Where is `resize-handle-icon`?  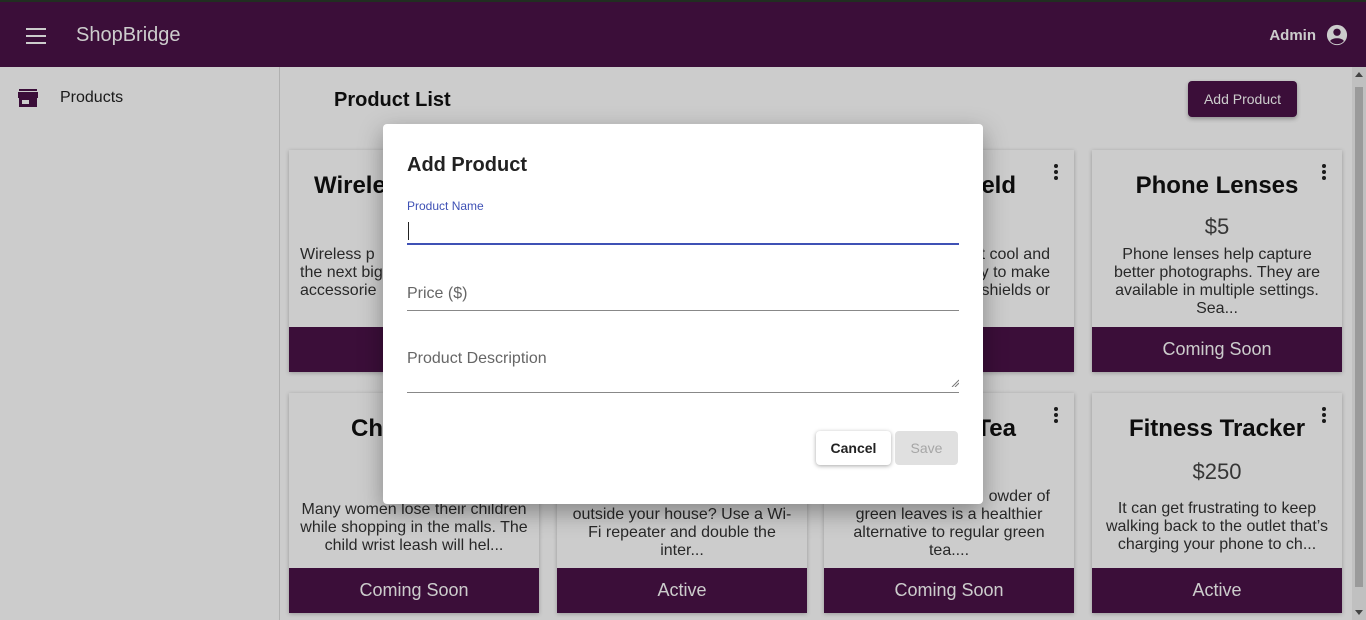 resize-handle-icon is located at coordinates (955, 383).